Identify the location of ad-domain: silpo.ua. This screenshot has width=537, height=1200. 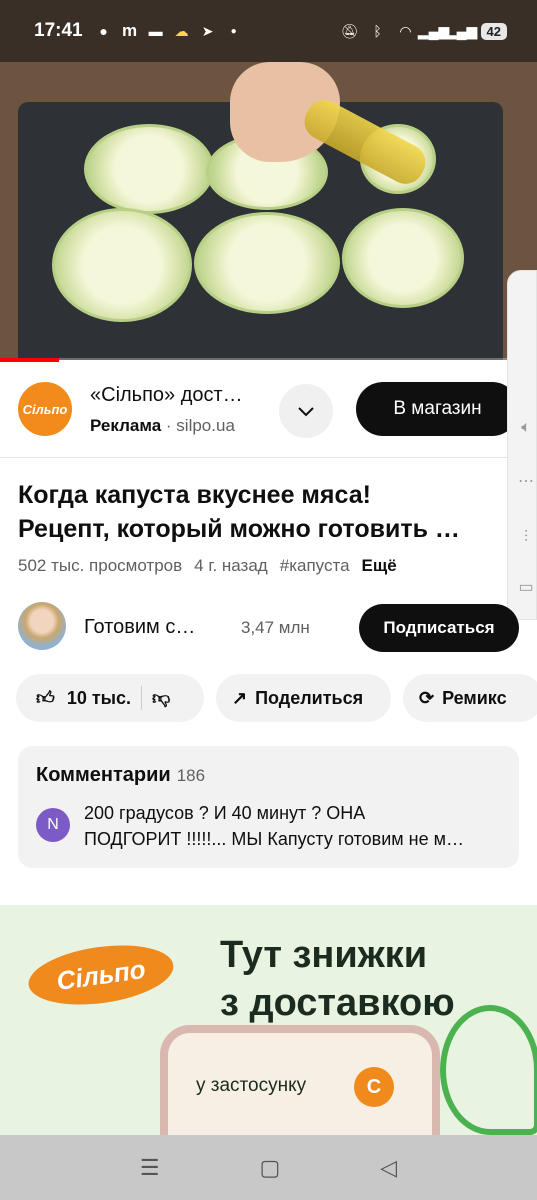
(205, 425).